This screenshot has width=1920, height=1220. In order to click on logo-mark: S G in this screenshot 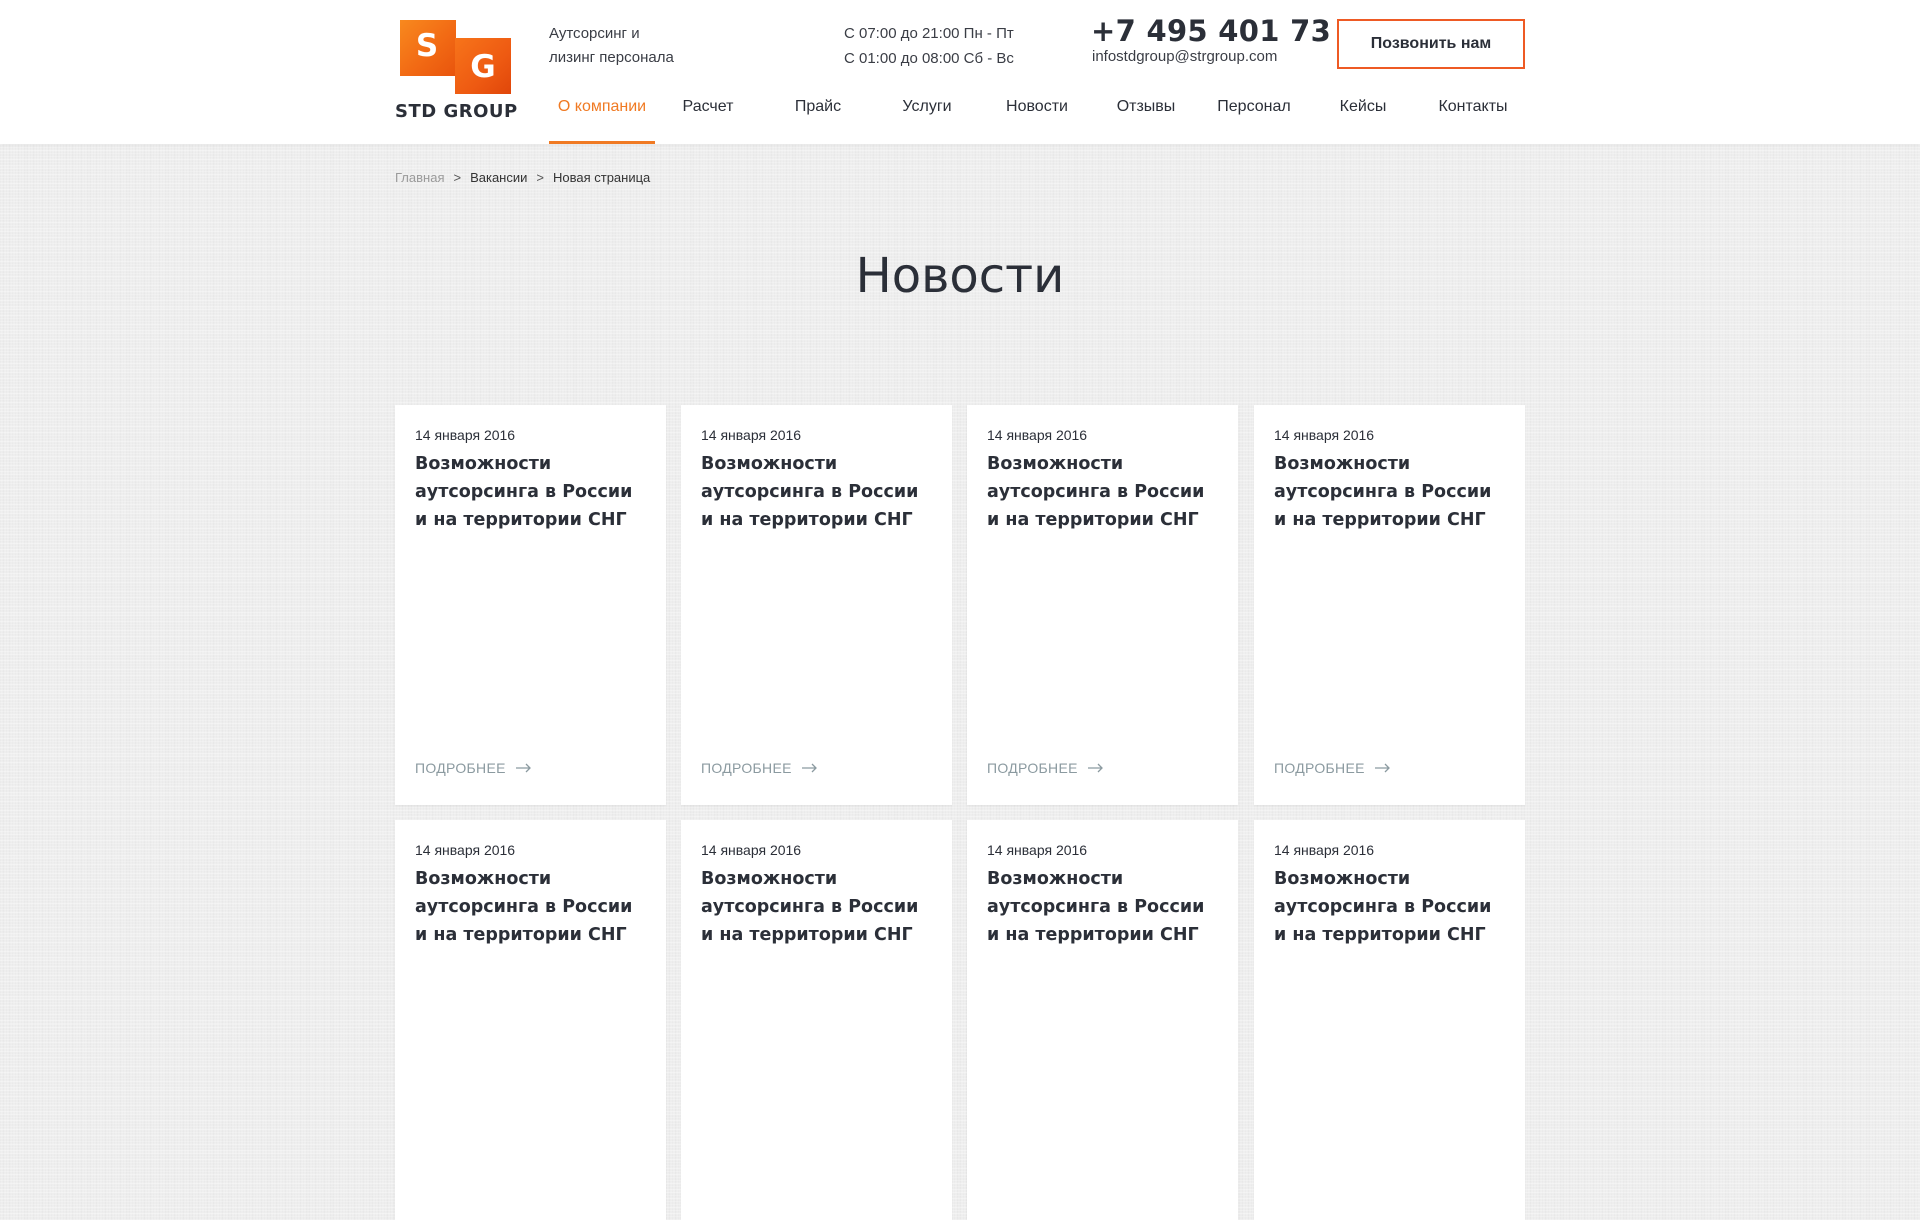, I will do `click(460, 57)`.